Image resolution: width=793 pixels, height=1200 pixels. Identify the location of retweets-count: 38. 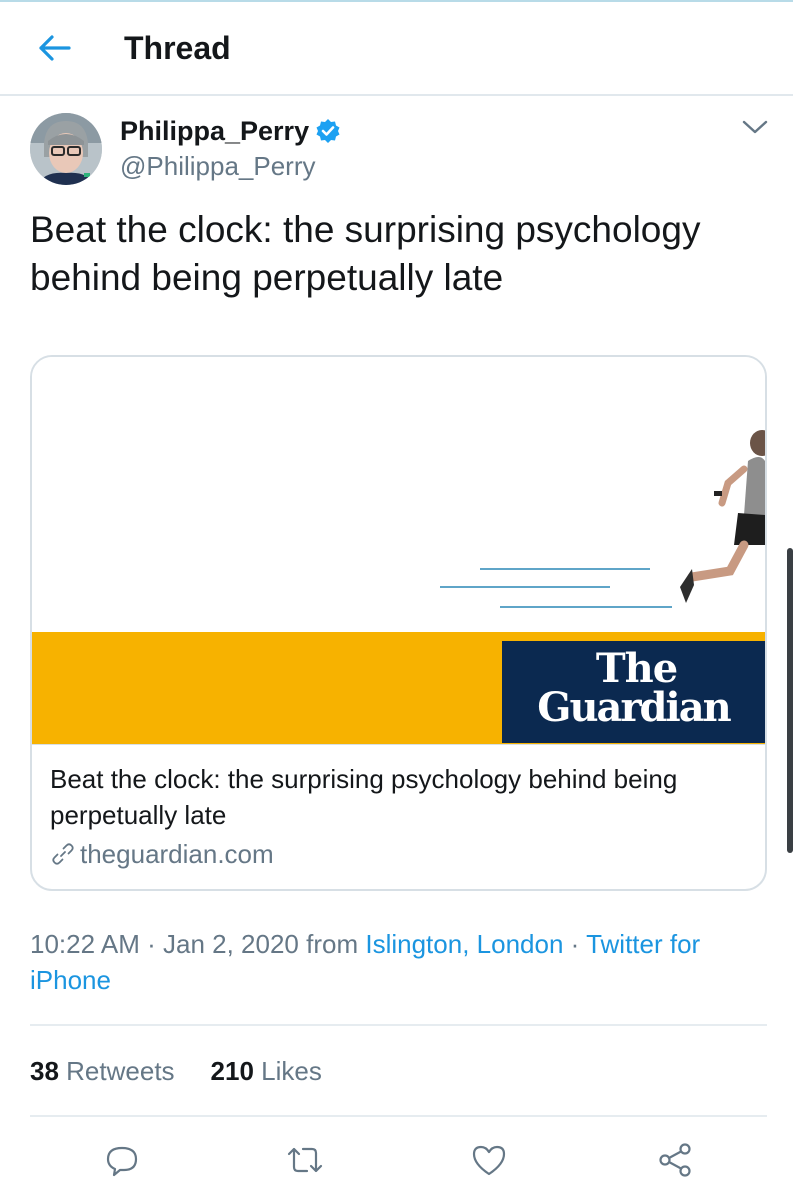
(44, 1071).